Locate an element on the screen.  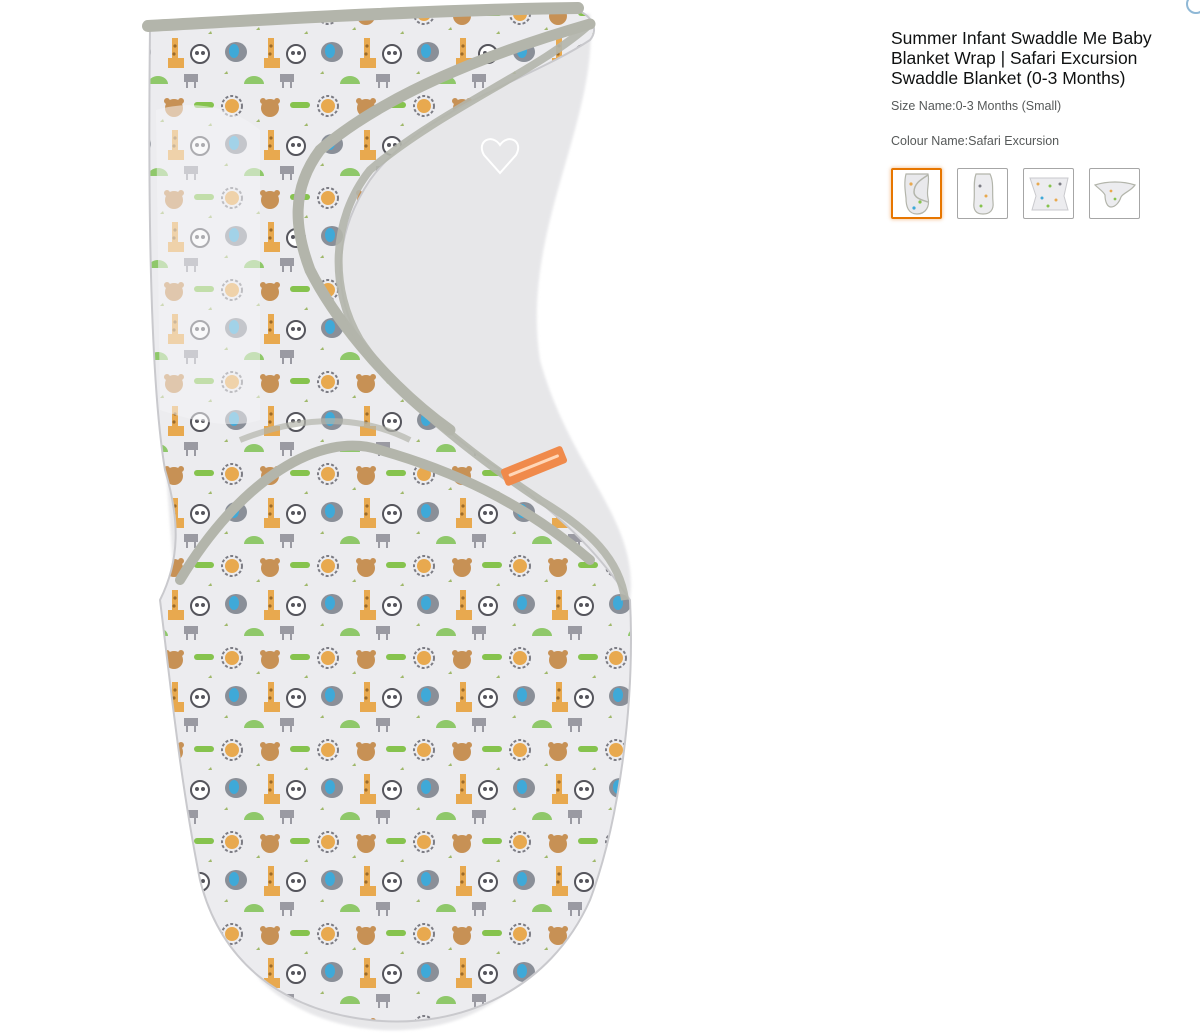
swaddle-flat-thumbnail-icon is located at coordinates (1048, 193).